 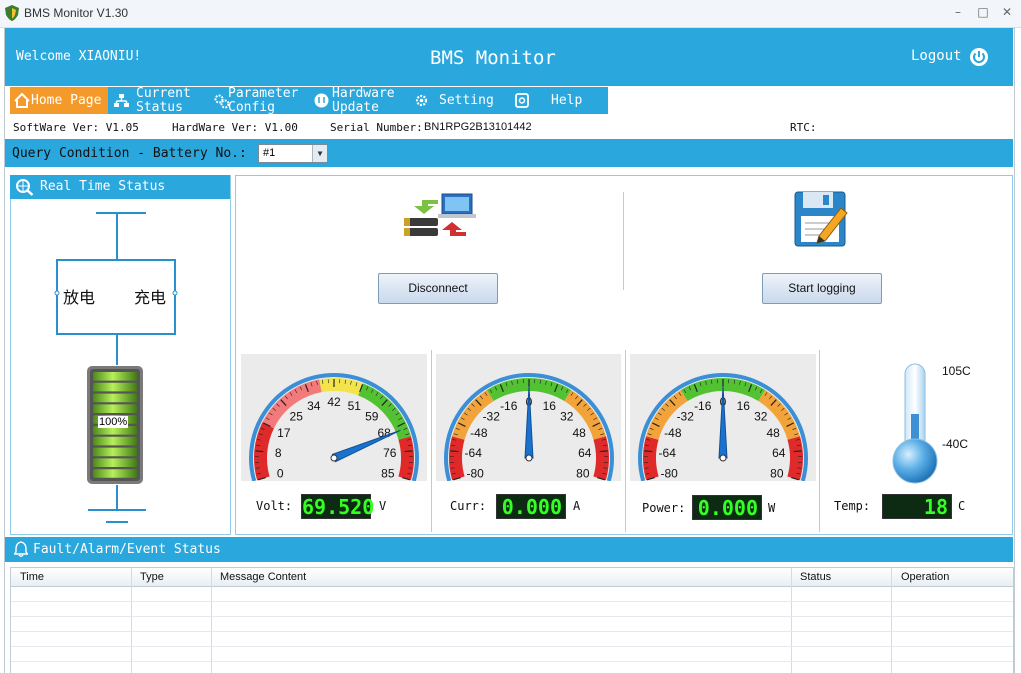 What do you see at coordinates (438, 288) in the screenshot?
I see `disconnect-button: Disconnect` at bounding box center [438, 288].